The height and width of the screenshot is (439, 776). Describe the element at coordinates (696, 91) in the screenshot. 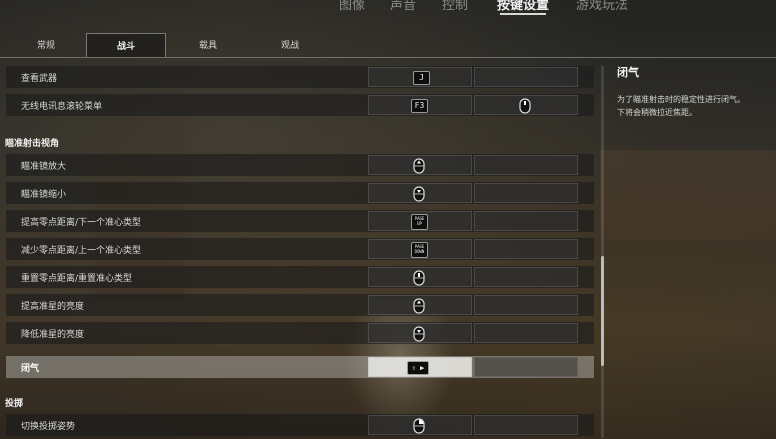

I see `description-panel: 闭气 为了瞄准射击时的稳定性进行闭气。 下将会稍微拉近焦距。` at that location.